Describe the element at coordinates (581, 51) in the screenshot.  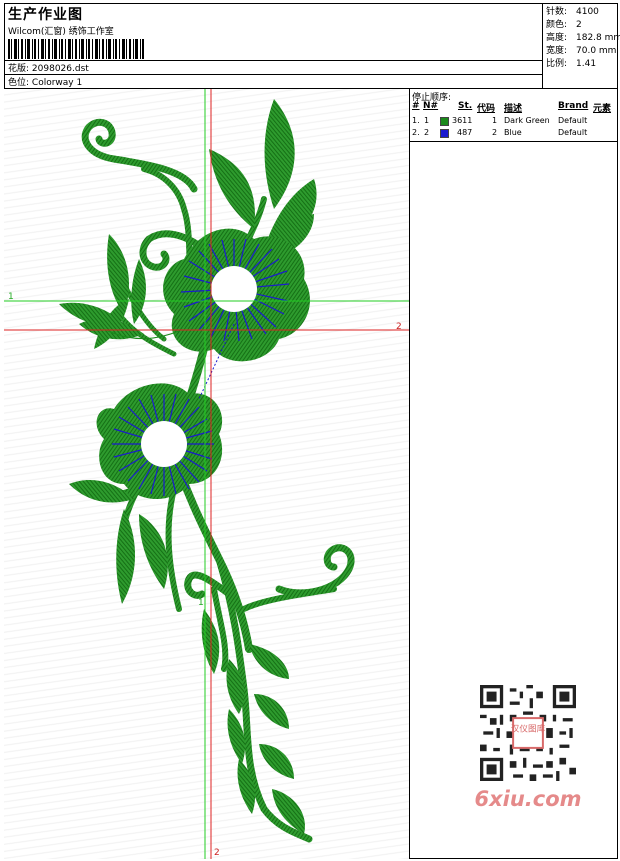
I see `stat-width: 宽度: 70.0 mm` at that location.